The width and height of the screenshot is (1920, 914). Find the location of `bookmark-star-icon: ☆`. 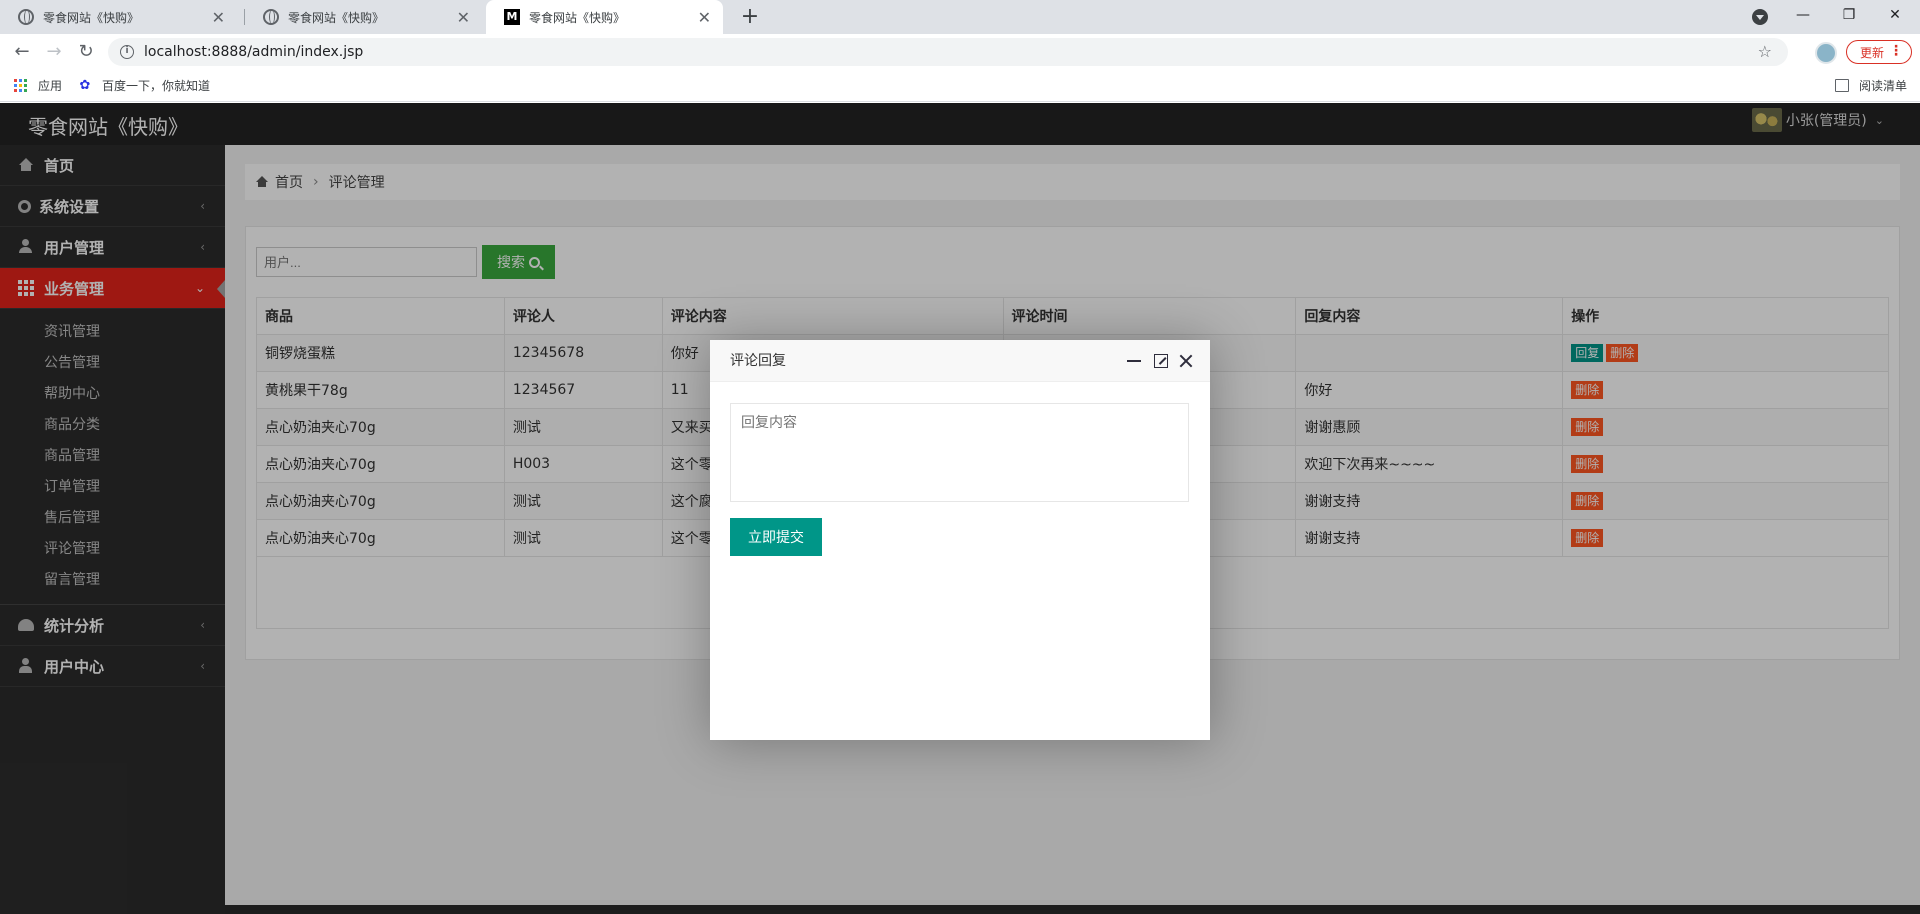

bookmark-star-icon: ☆ is located at coordinates (1765, 51).